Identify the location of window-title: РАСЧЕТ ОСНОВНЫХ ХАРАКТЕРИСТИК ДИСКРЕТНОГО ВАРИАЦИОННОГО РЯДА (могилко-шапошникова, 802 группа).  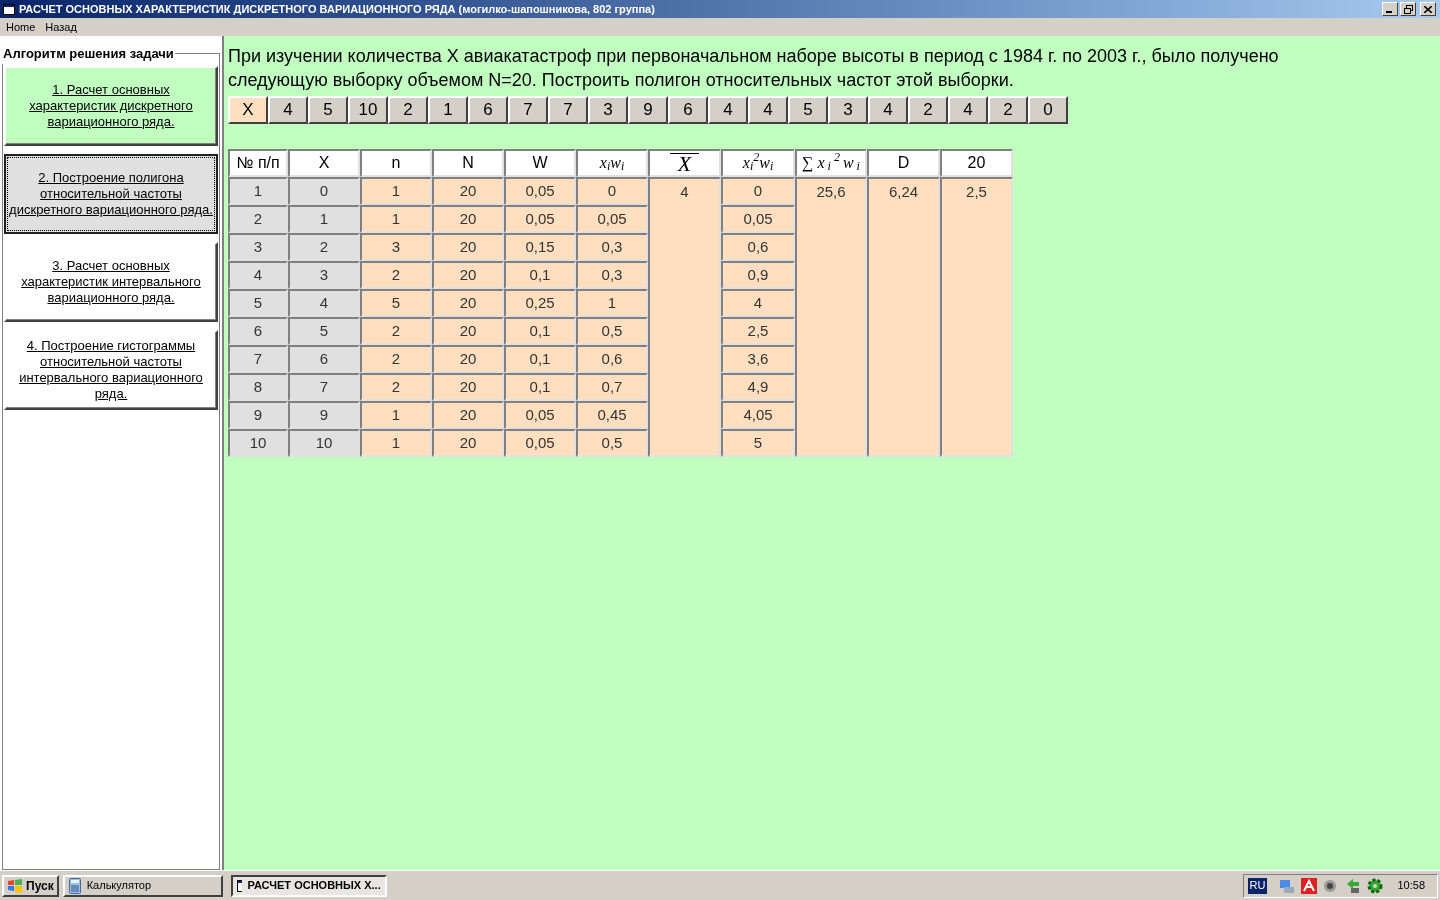
(337, 9).